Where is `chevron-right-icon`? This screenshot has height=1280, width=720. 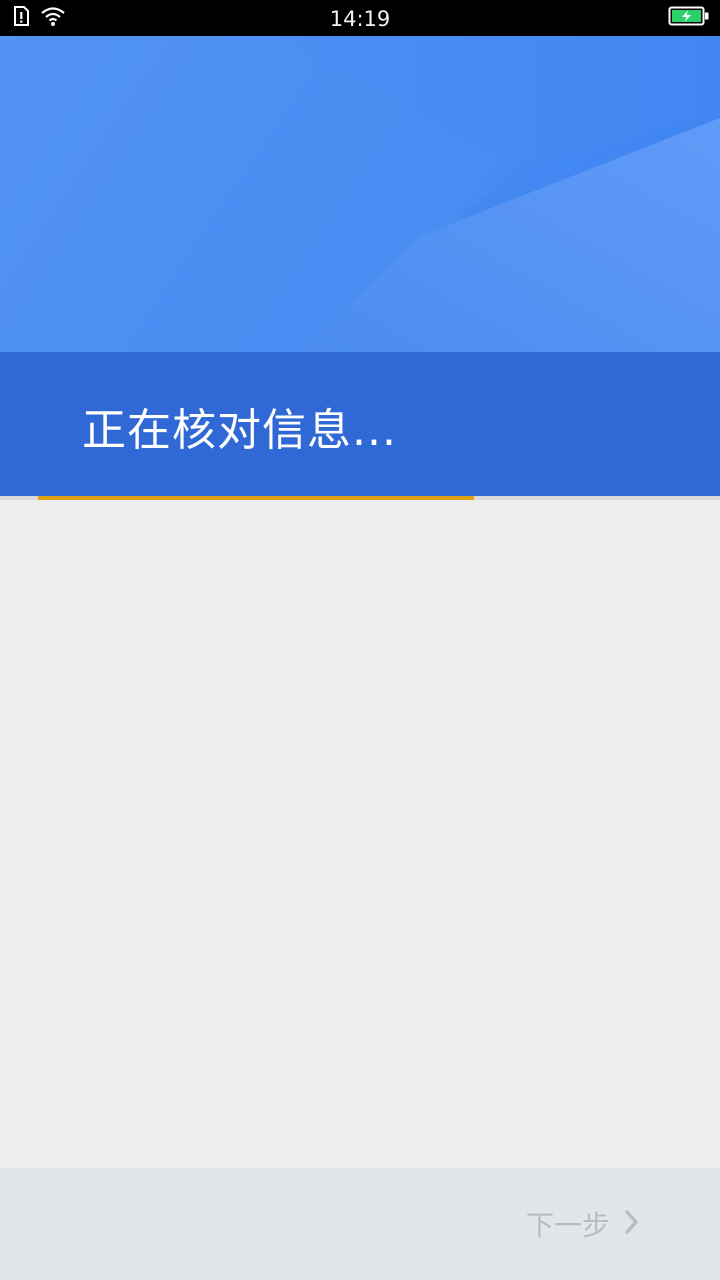 chevron-right-icon is located at coordinates (632, 1224).